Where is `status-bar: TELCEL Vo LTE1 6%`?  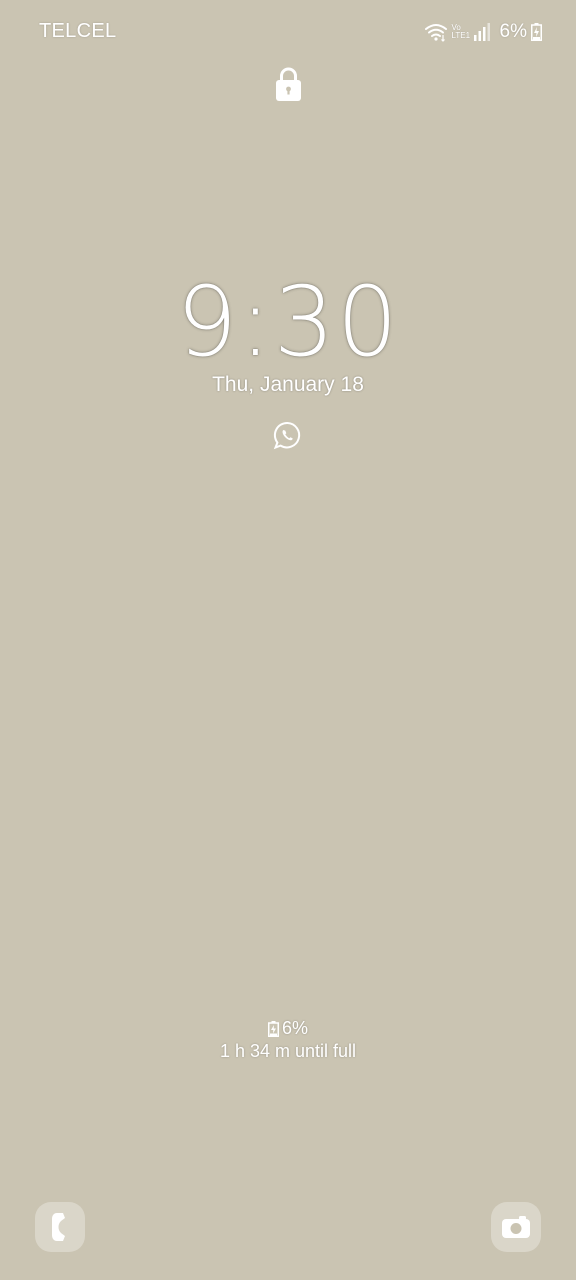
status-bar: TELCEL Vo LTE1 6% is located at coordinates (288, 32).